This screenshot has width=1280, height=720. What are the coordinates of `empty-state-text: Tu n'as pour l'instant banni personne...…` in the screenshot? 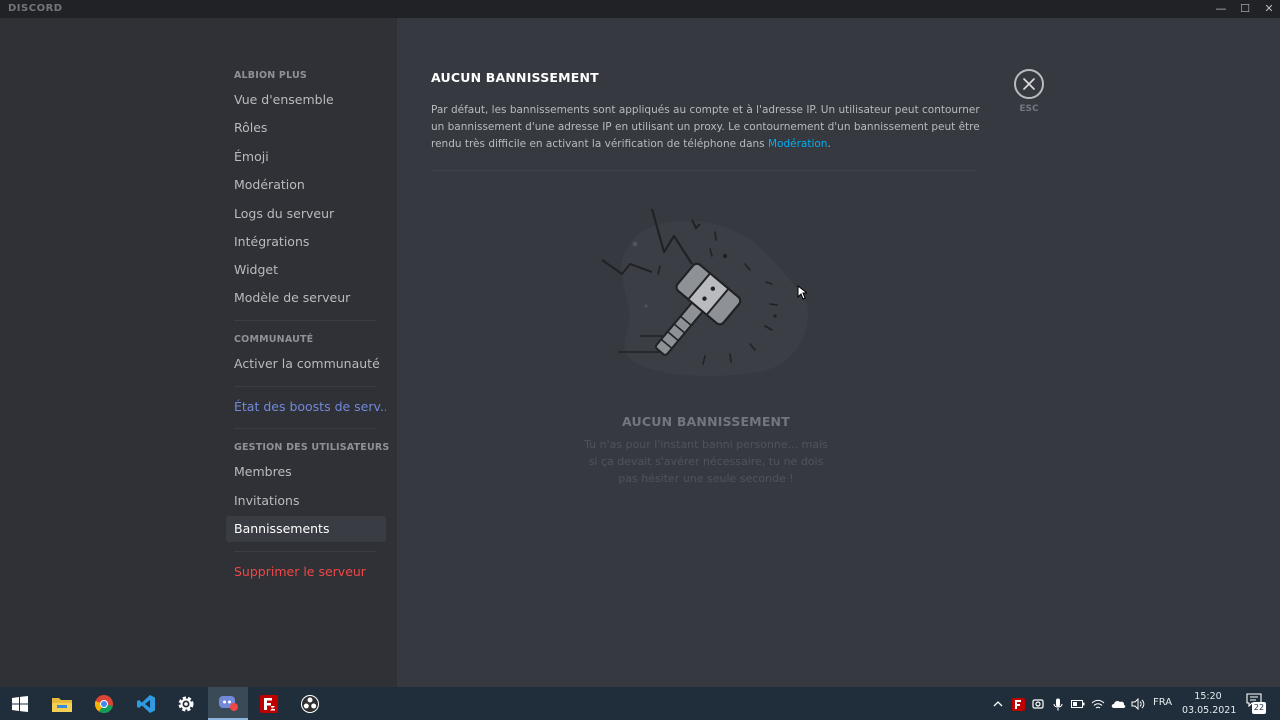 It's located at (706, 461).